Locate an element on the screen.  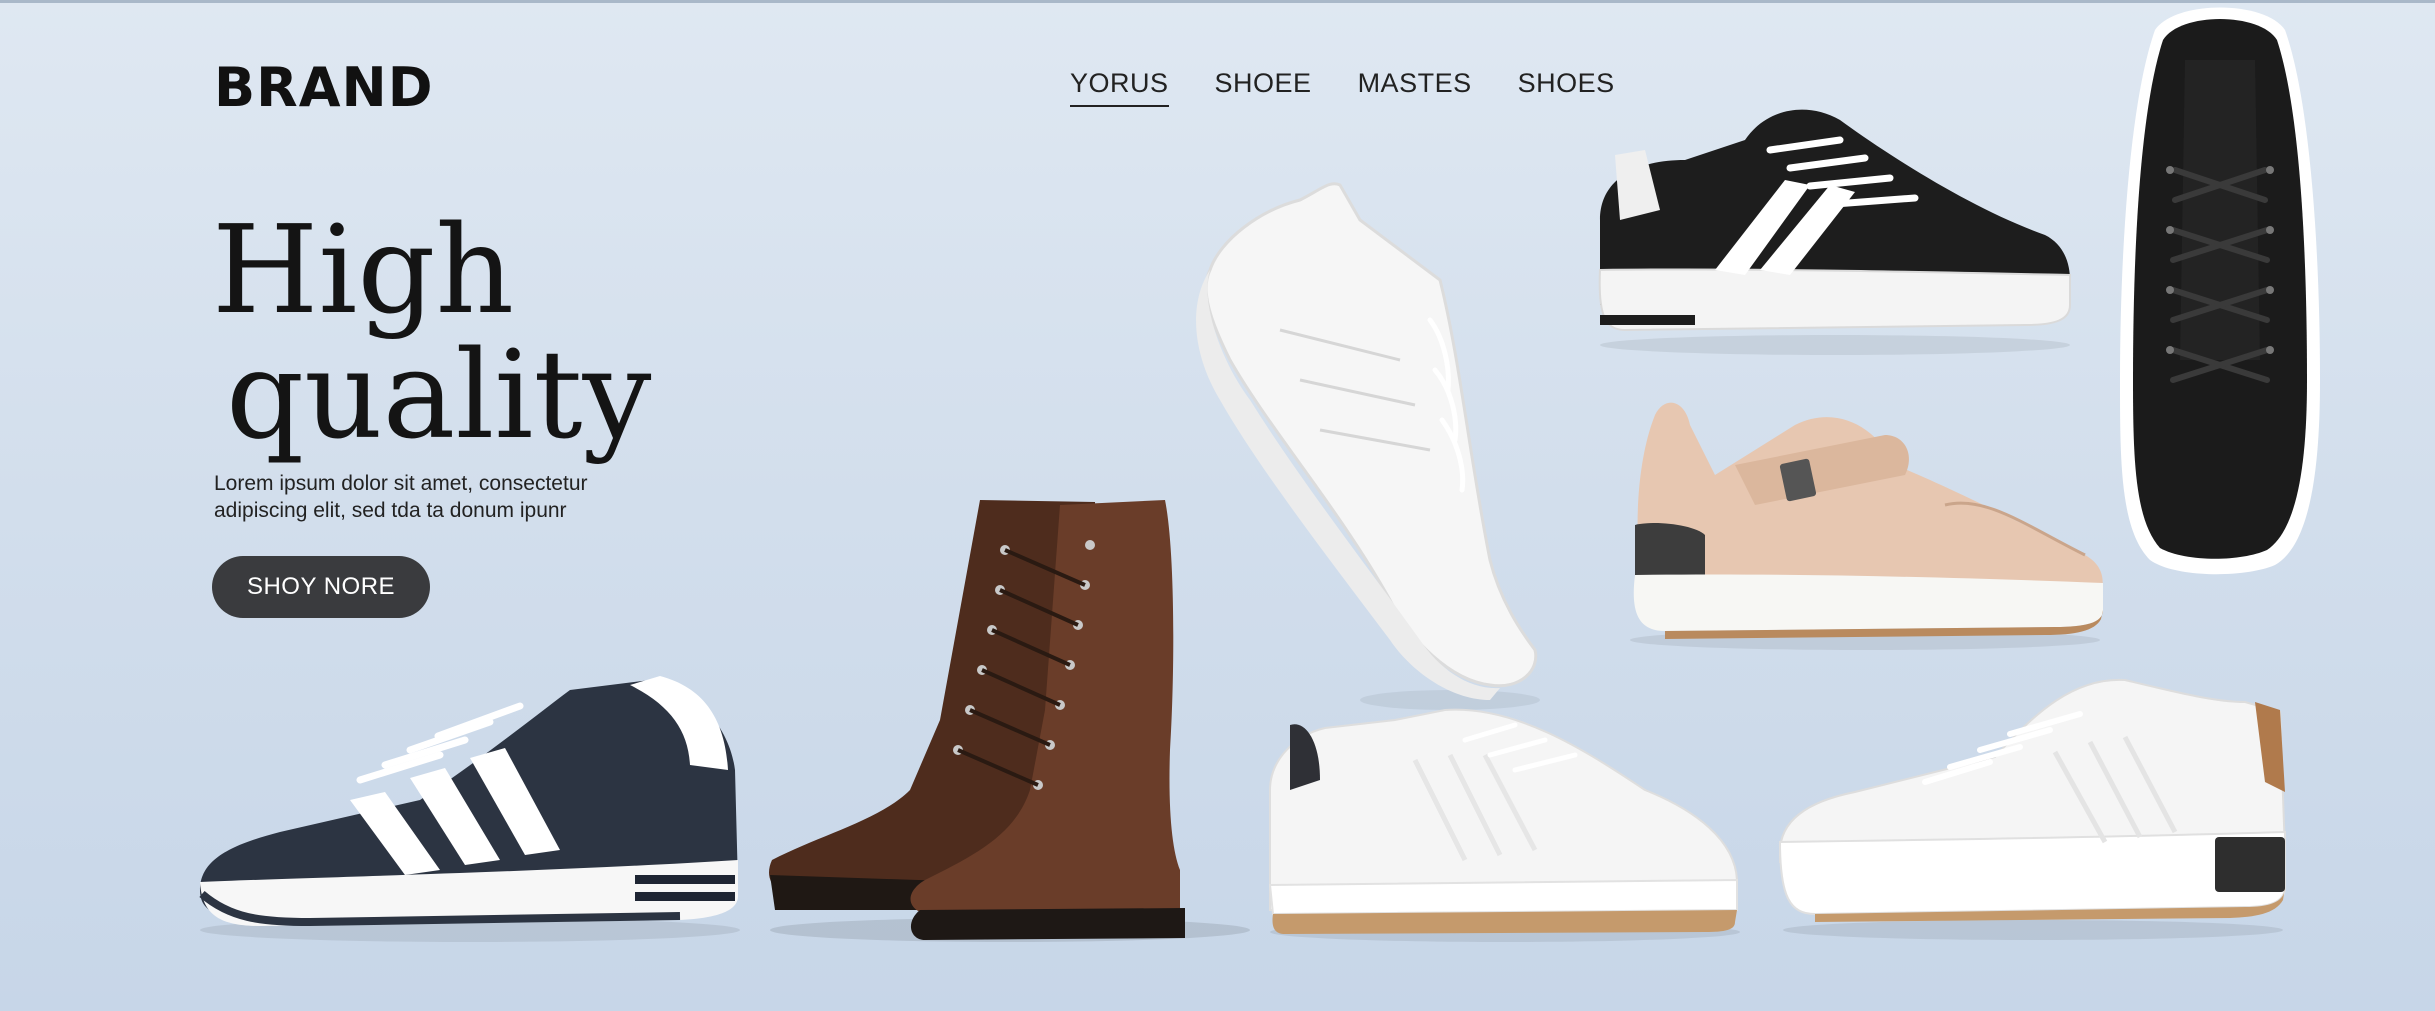
description-line-2: adipiscing elit, sed tda ta donum ipunr is located at coordinates (390, 510).